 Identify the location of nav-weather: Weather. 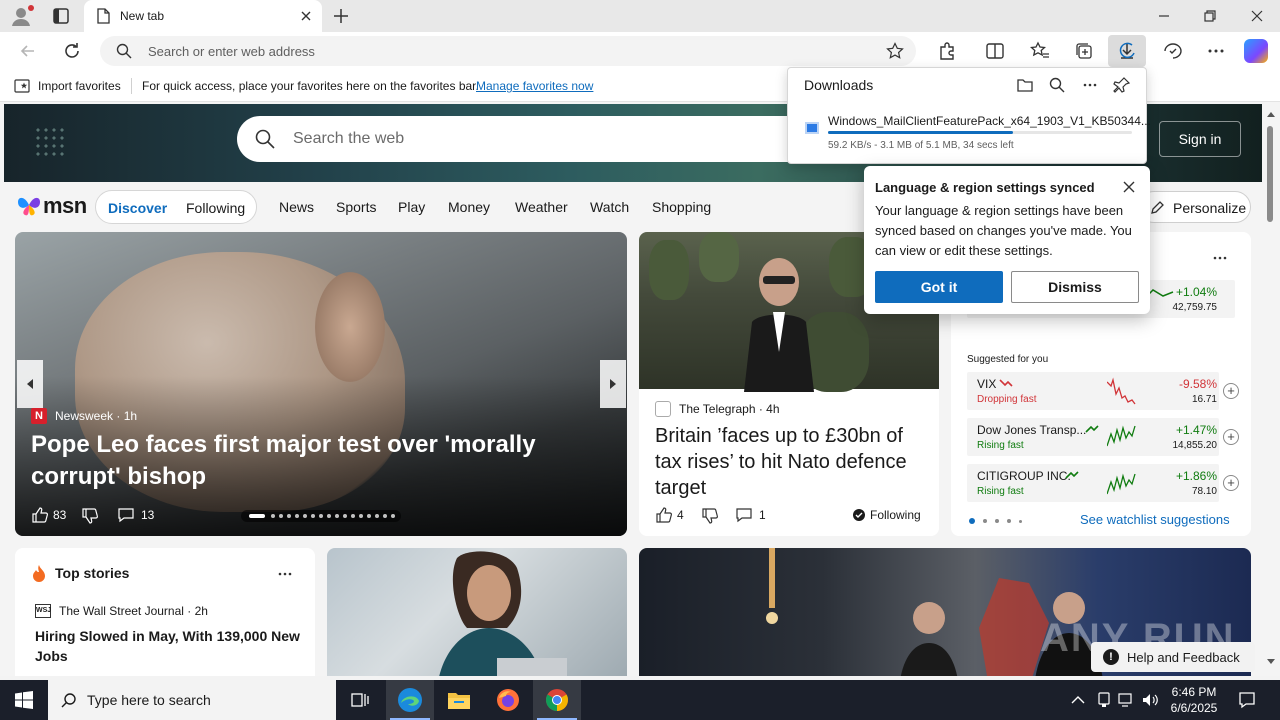
(541, 207).